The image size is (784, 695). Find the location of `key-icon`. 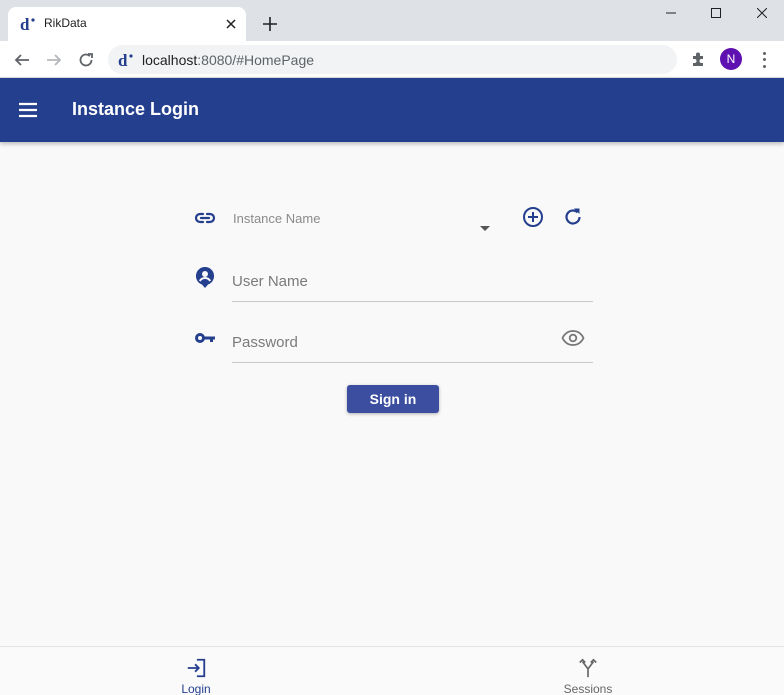

key-icon is located at coordinates (205, 338).